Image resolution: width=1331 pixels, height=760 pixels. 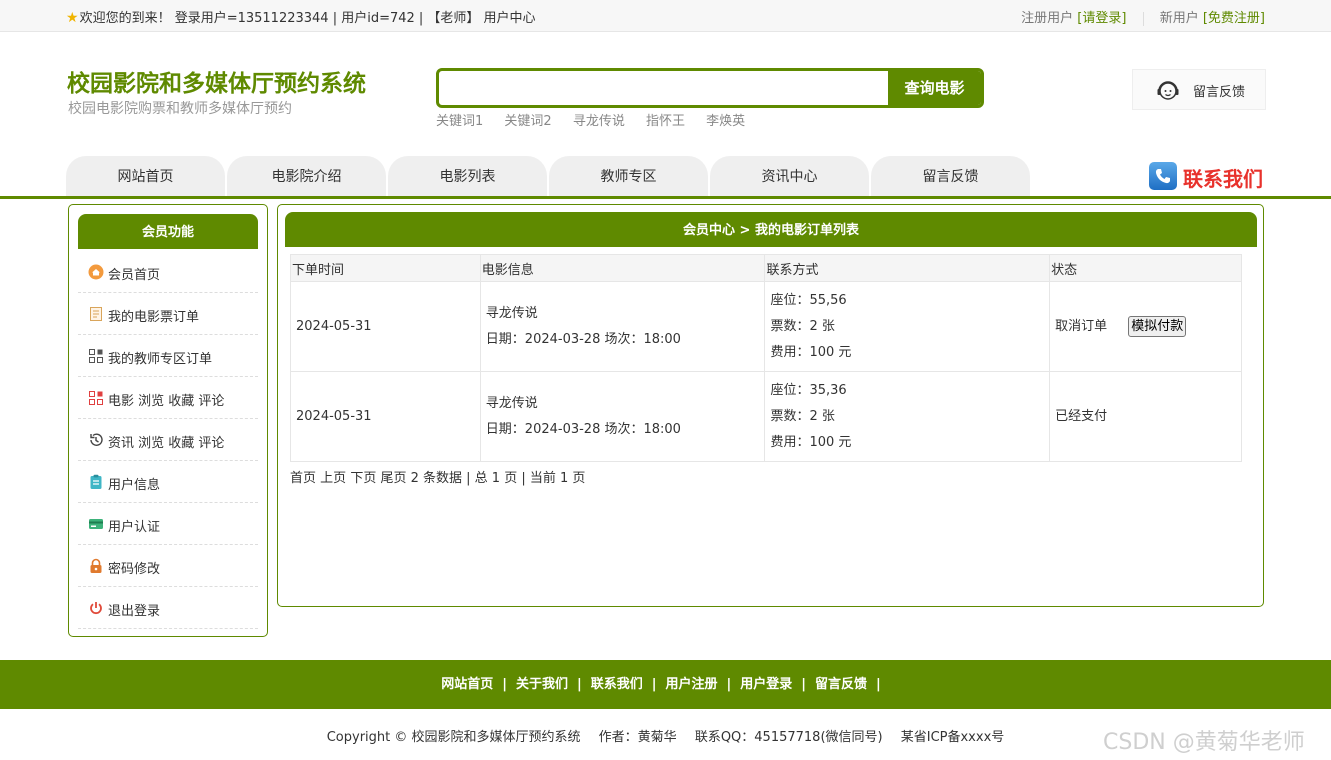 I want to click on divider, so click(x=1143, y=18).